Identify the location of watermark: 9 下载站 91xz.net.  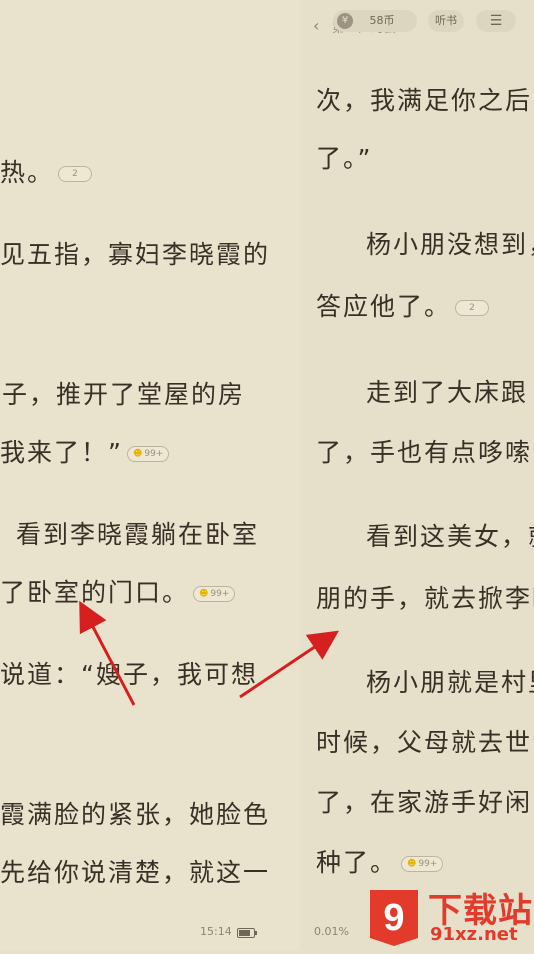
(449, 915).